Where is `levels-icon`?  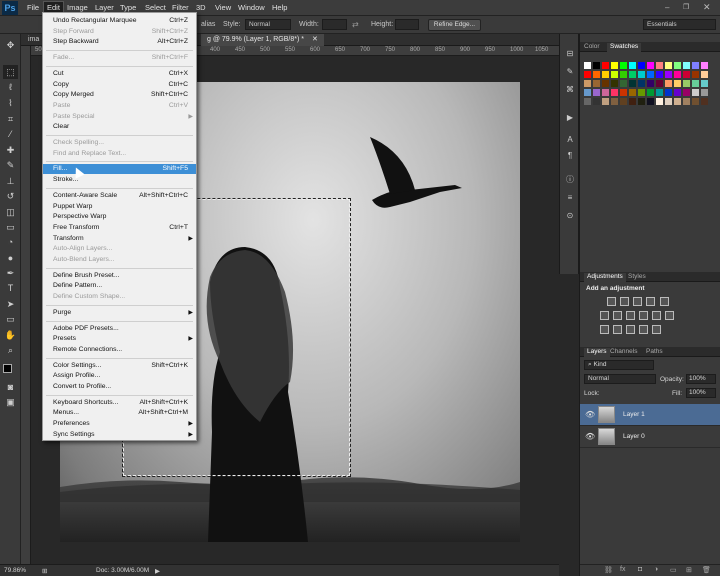 levels-icon is located at coordinates (624, 301).